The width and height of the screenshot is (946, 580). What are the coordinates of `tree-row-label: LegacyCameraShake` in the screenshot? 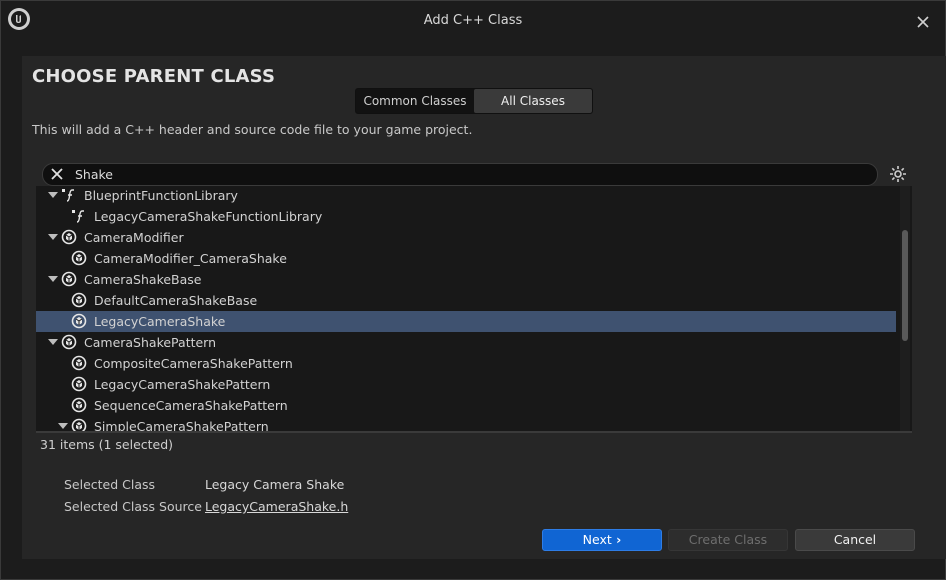 It's located at (160, 321).